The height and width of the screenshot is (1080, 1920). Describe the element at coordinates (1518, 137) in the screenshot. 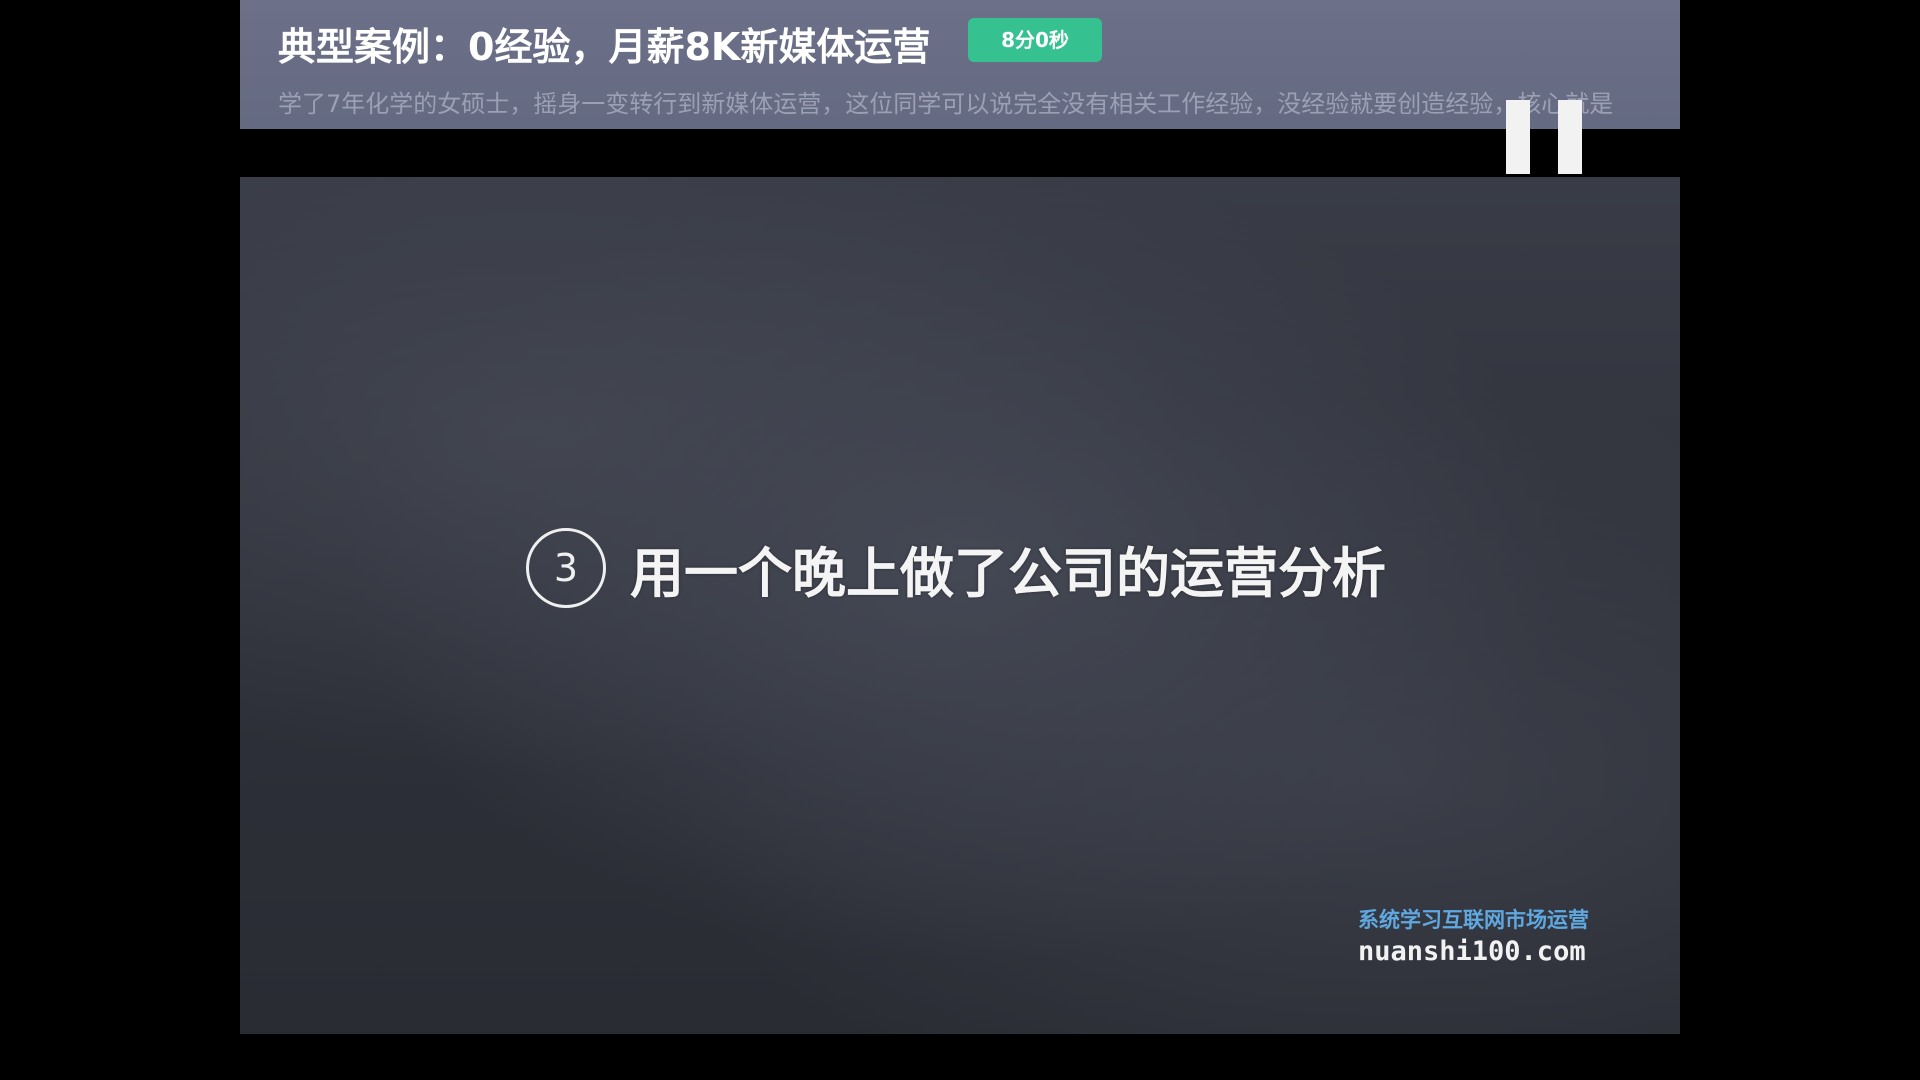

I see `pause-bar-left` at that location.